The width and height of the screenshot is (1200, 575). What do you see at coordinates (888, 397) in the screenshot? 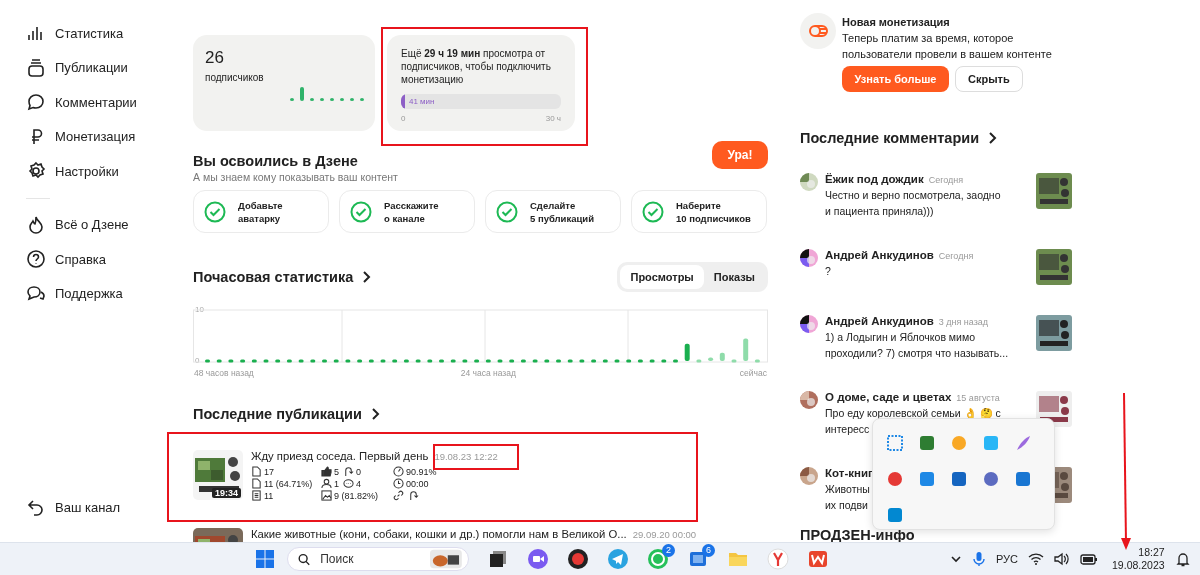
I see `comment-author: О доме, саде и цветах` at bounding box center [888, 397].